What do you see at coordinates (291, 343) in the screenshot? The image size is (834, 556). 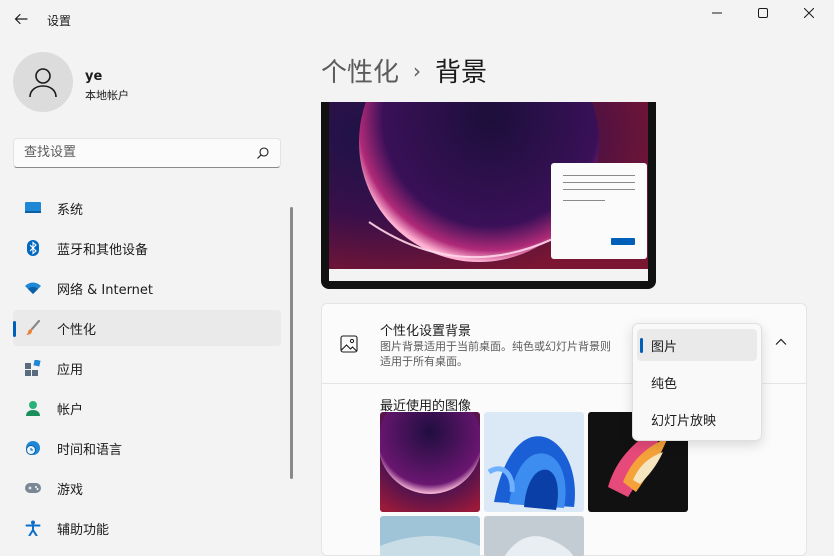 I see `sidebar-scrollbar` at bounding box center [291, 343].